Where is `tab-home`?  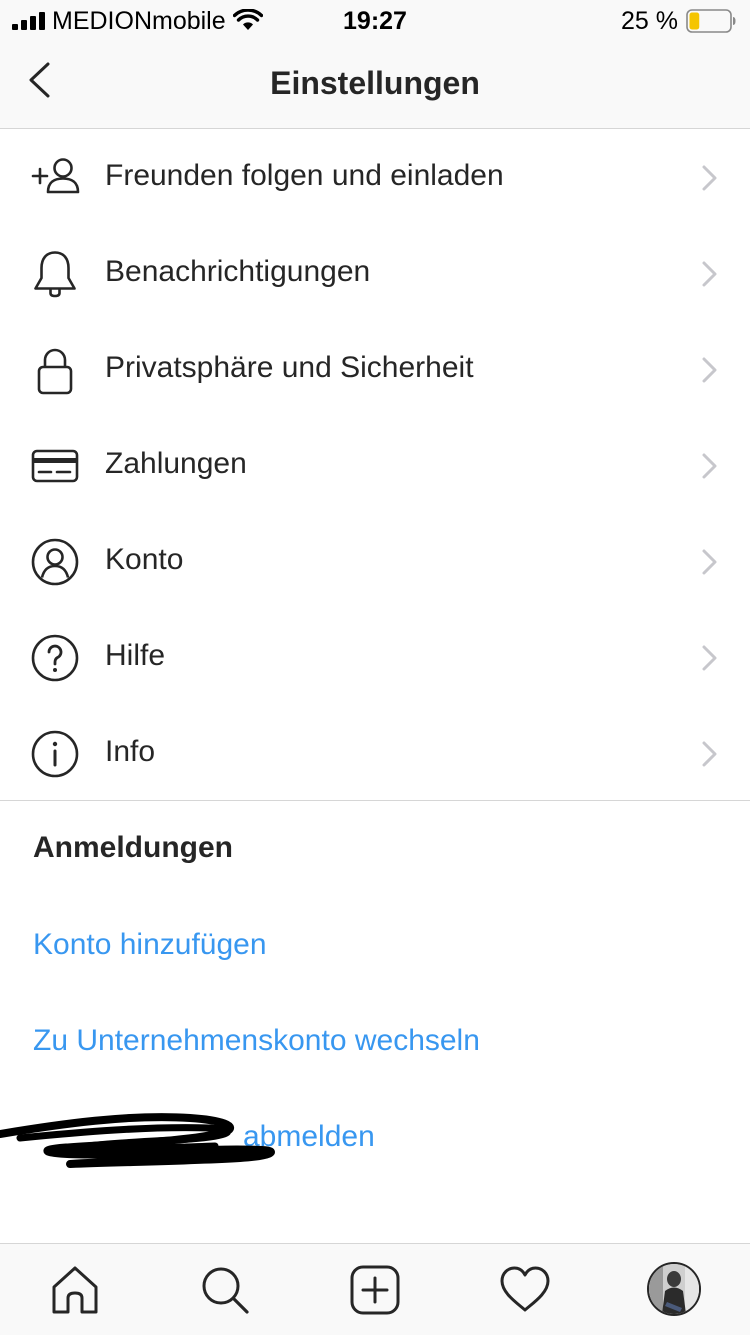 tab-home is located at coordinates (75, 1290).